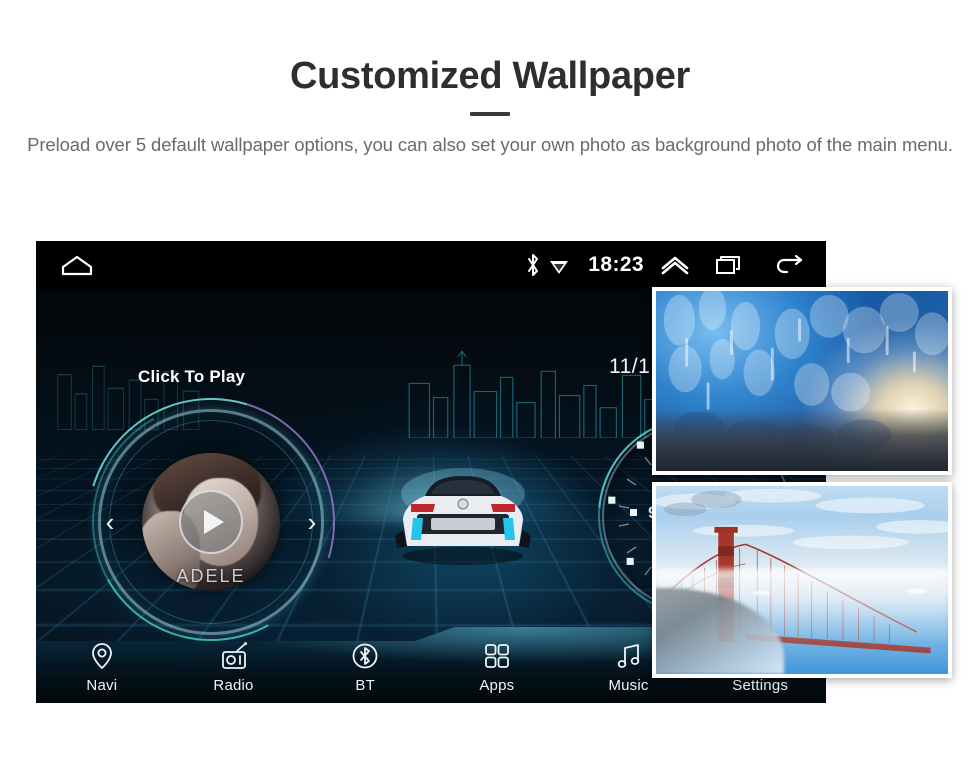 Image resolution: width=980 pixels, height=758 pixels. Describe the element at coordinates (213, 522) in the screenshot. I see `play-triangle` at that location.